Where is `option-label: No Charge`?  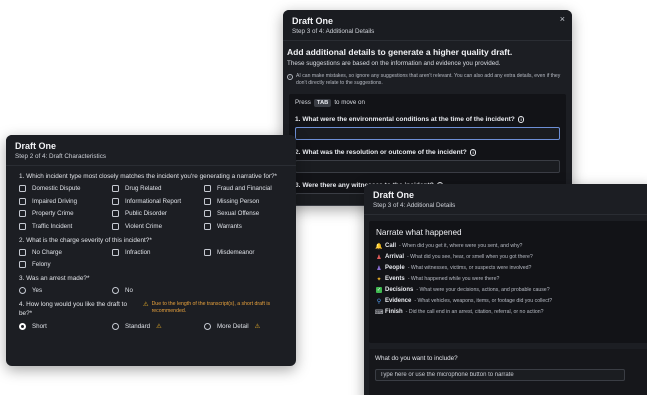
option-label: No Charge is located at coordinates (47, 252).